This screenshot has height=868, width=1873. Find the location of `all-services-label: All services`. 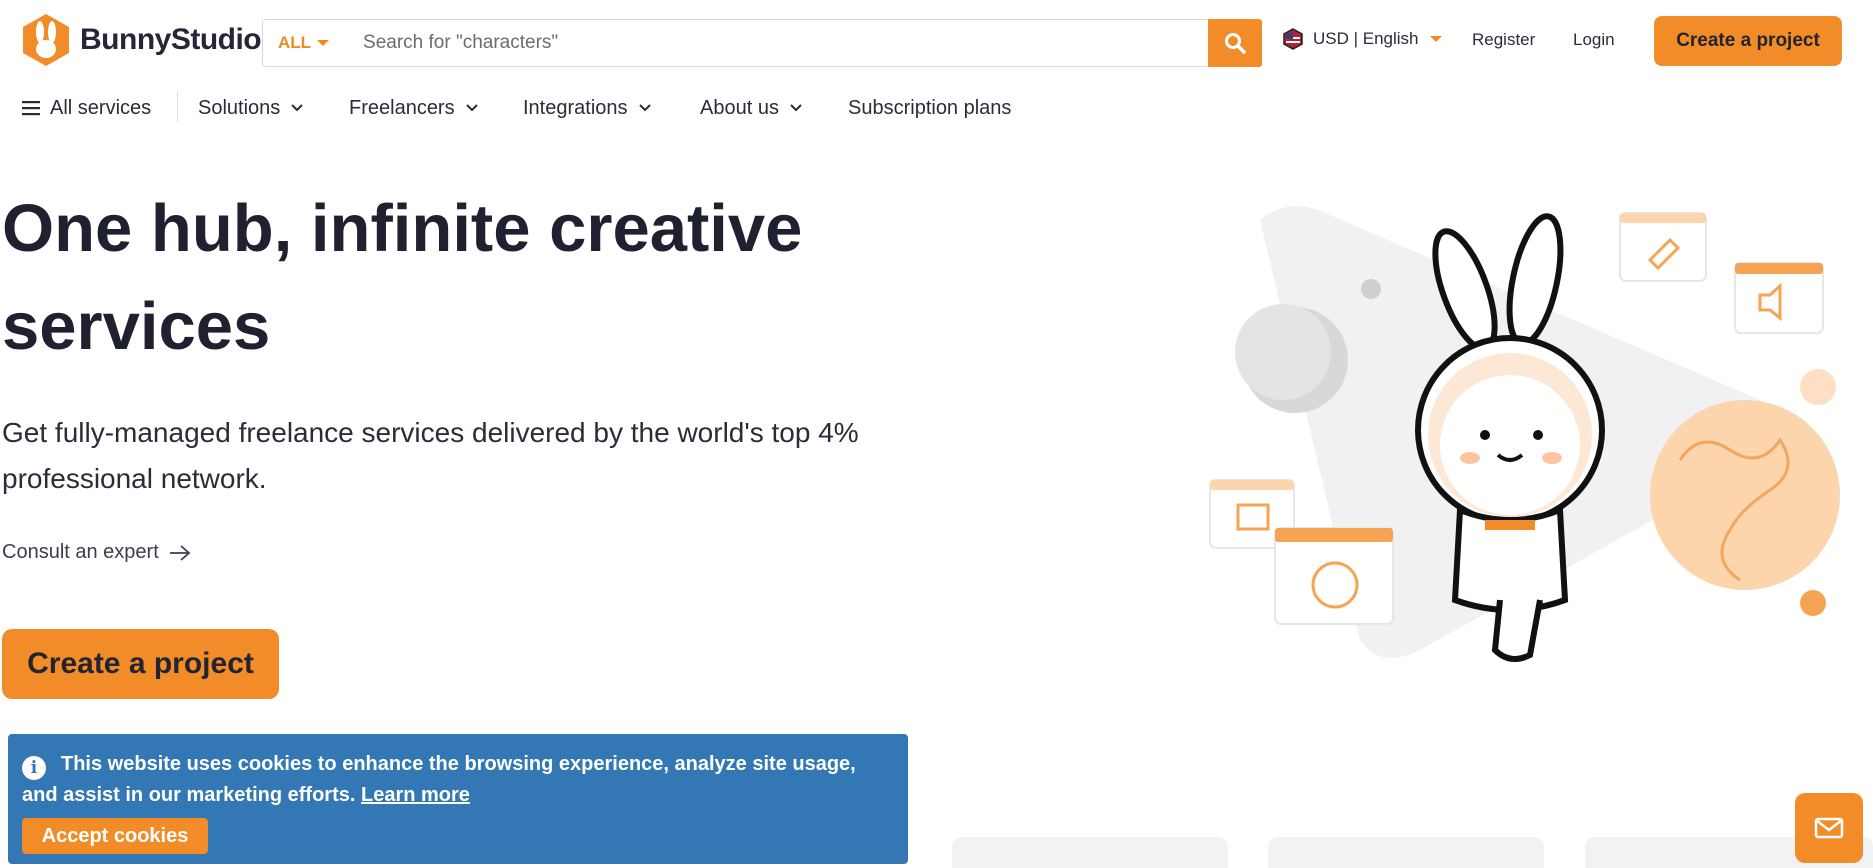

all-services-label: All services is located at coordinates (101, 107).